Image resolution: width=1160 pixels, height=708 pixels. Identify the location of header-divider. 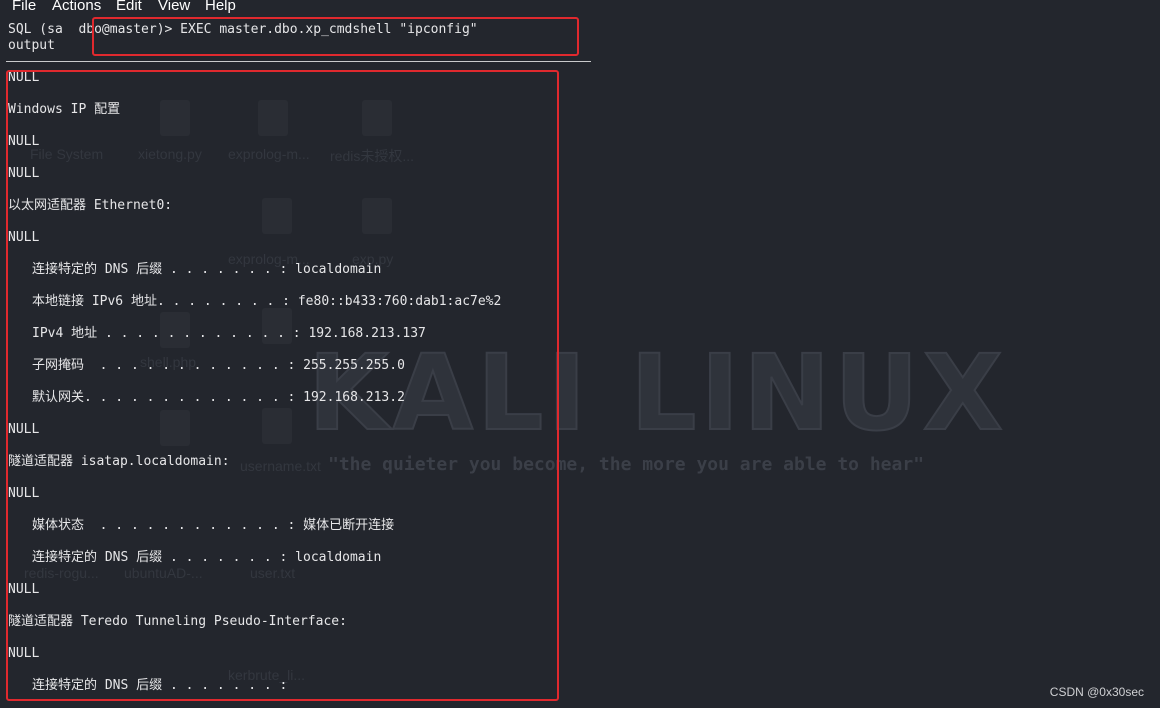
(298, 61).